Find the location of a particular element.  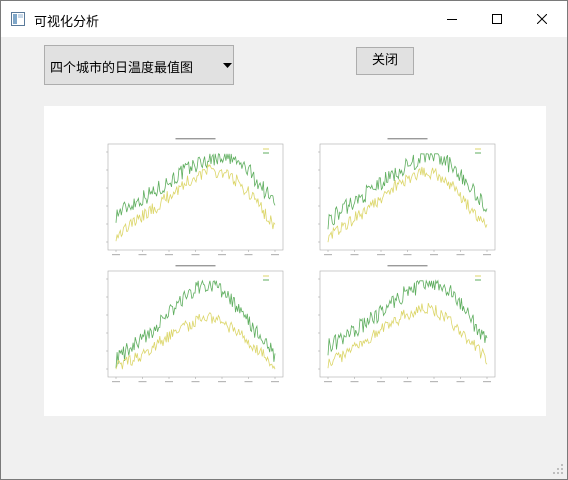

close-icon is located at coordinates (542, 19).